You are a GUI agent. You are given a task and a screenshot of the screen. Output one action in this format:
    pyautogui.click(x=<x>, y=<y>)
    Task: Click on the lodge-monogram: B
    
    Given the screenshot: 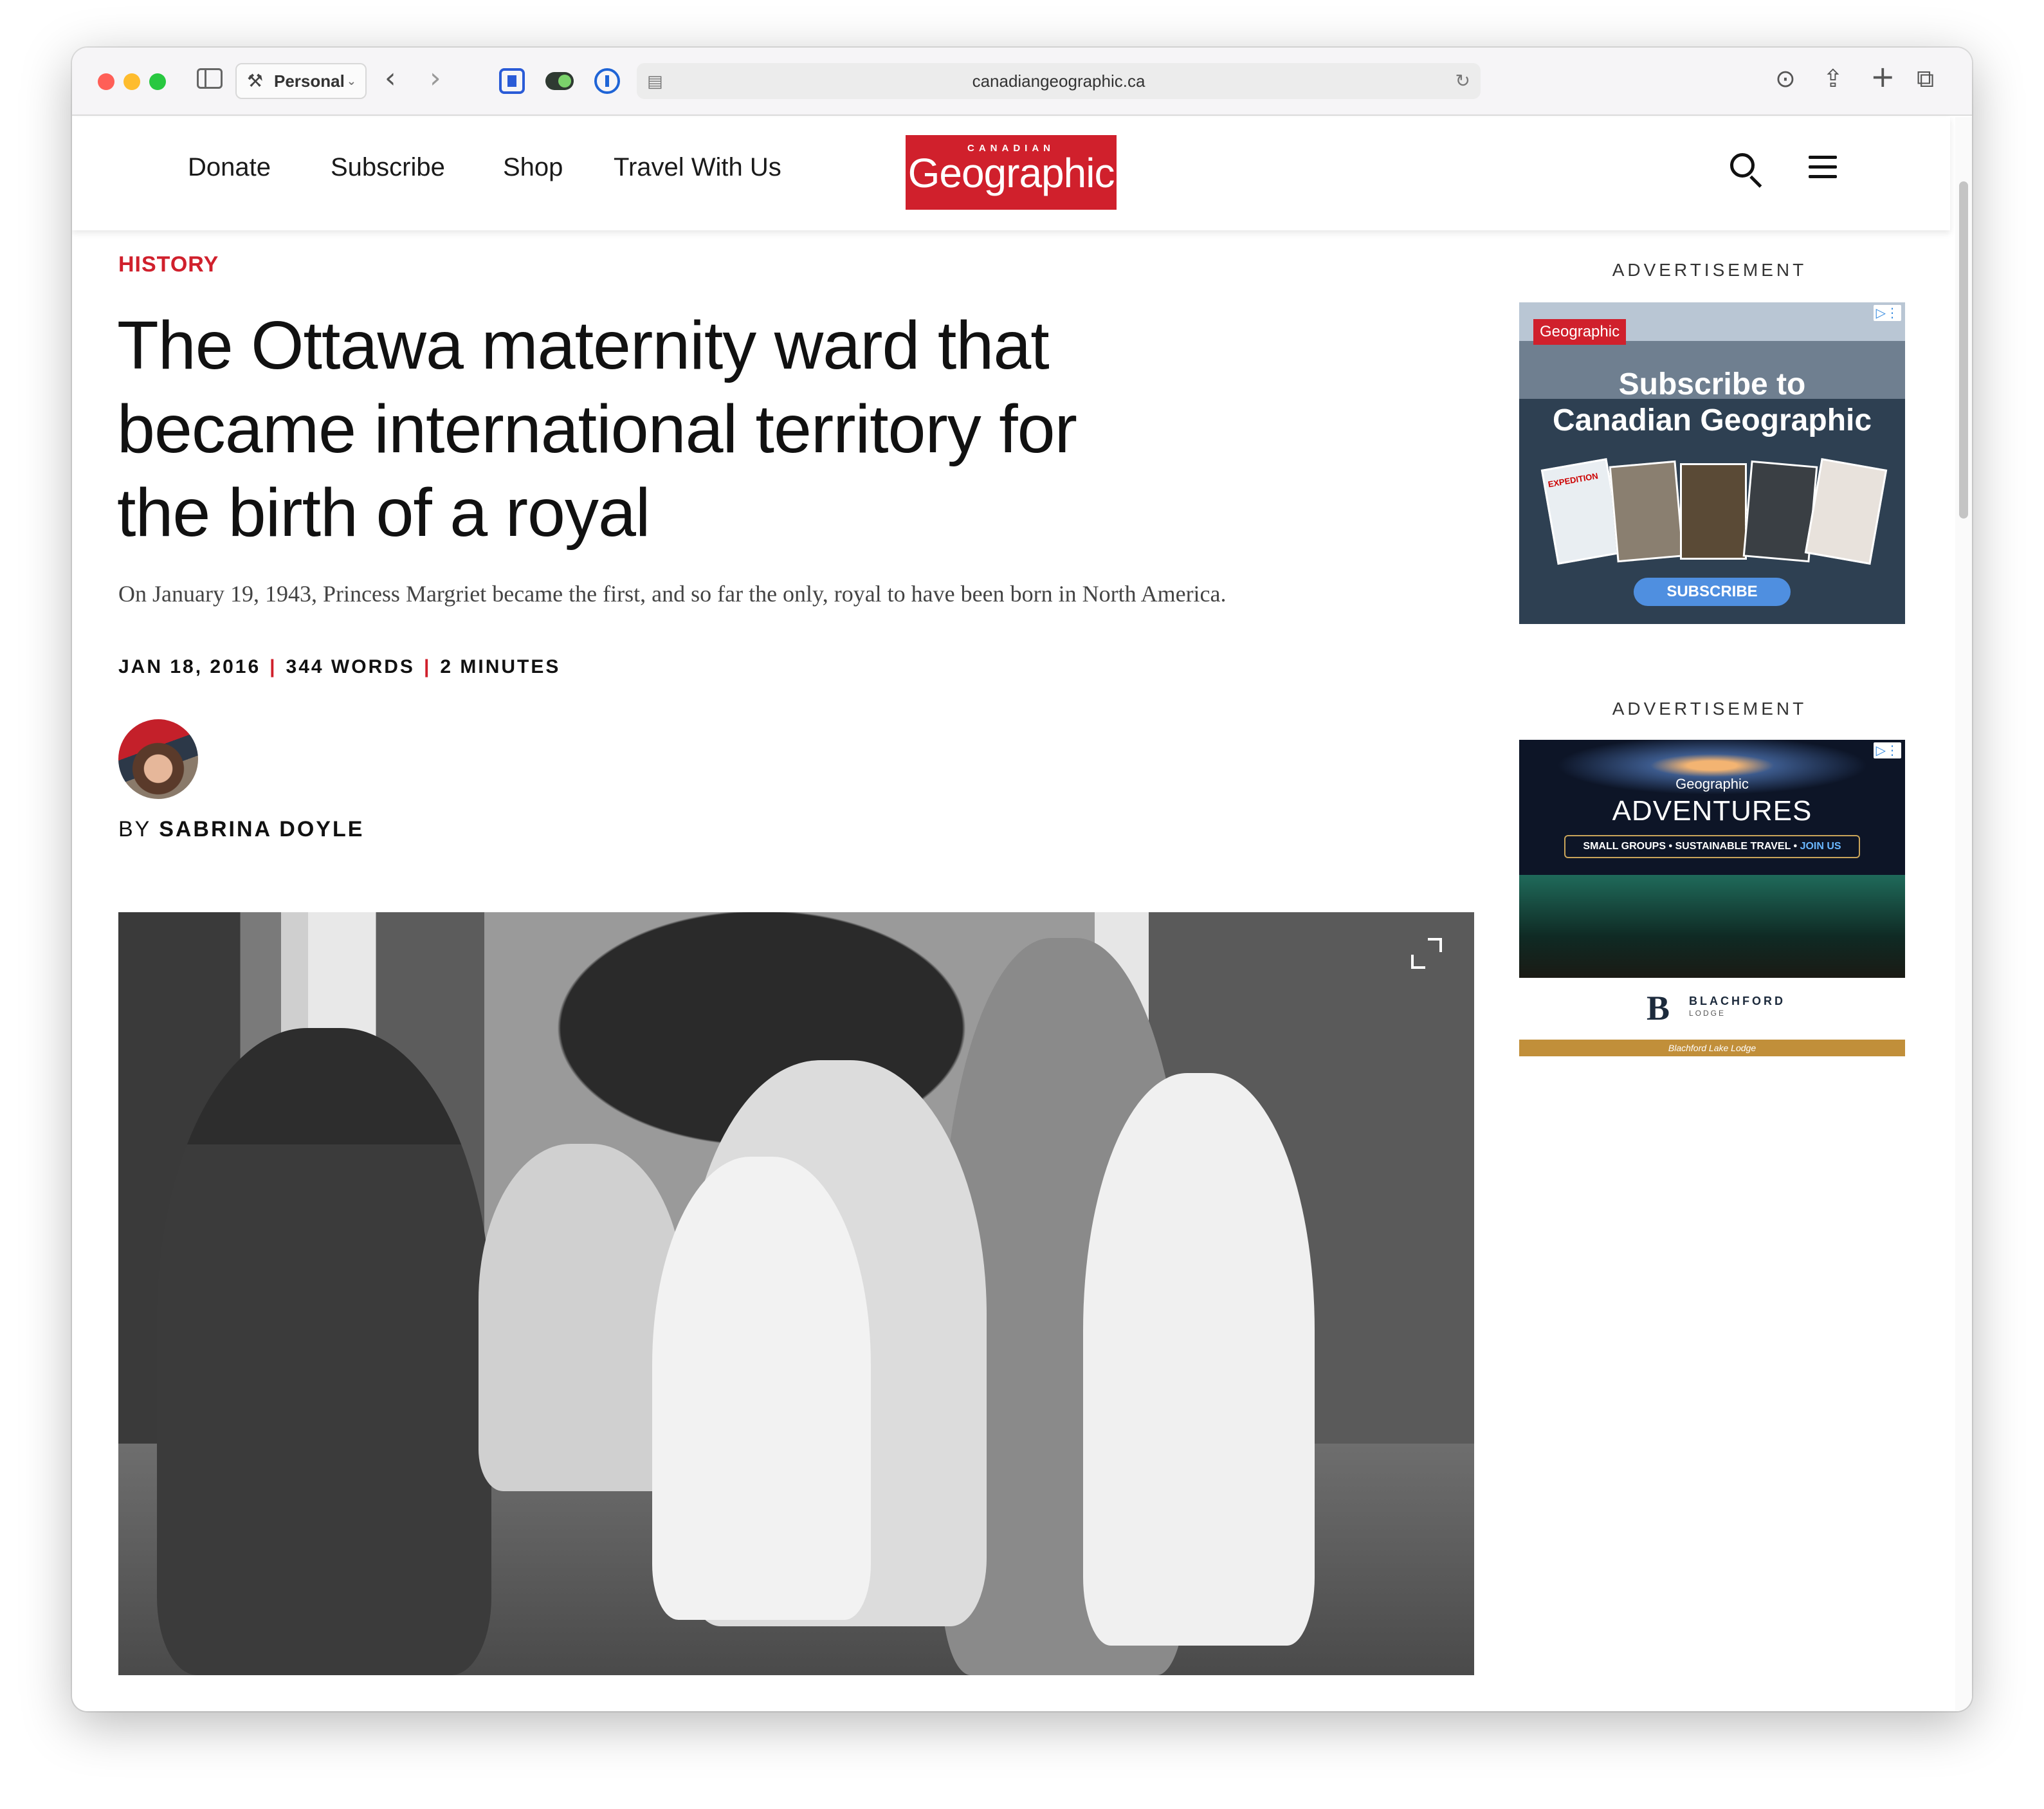 What is the action you would take?
    pyautogui.click(x=1658, y=1008)
    